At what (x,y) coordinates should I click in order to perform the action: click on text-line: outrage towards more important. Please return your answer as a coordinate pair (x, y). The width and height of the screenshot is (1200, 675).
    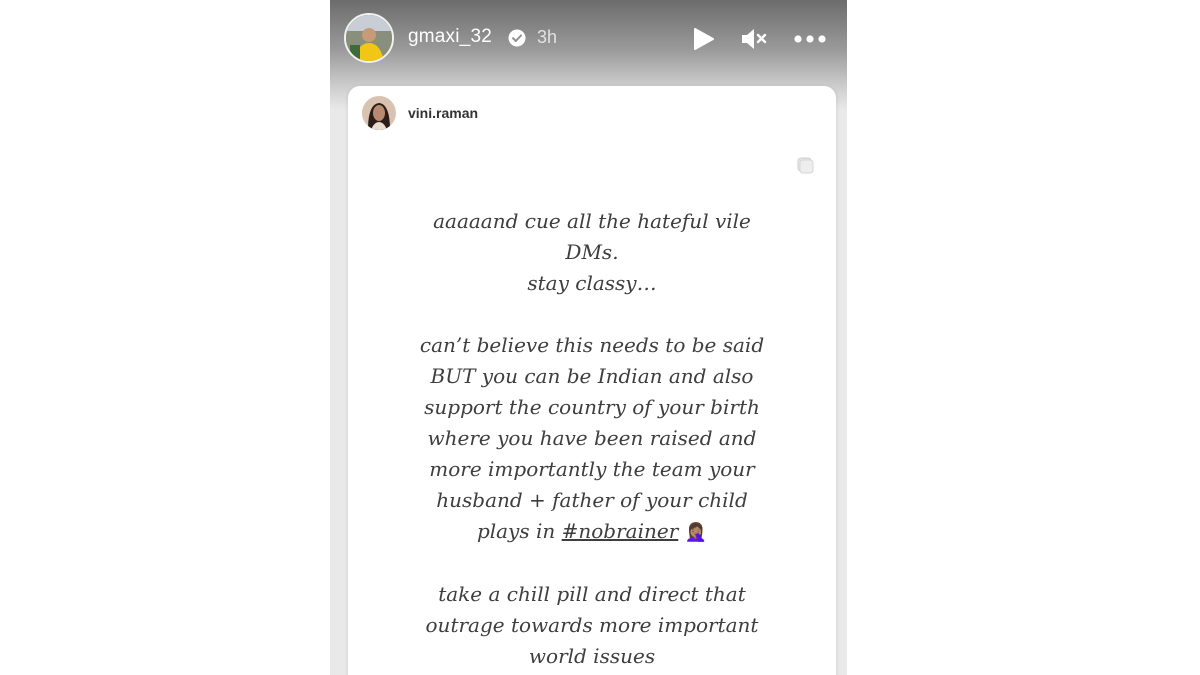
    Looking at the image, I should click on (592, 625).